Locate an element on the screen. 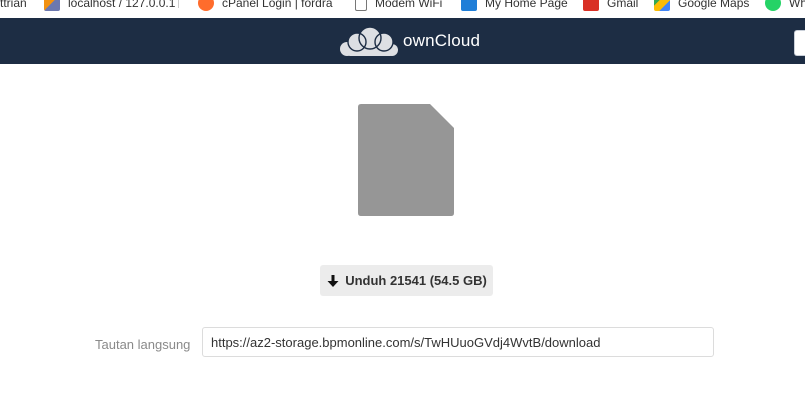 The image size is (805, 419). bookmark-item: Google Maps is located at coordinates (701, 6).